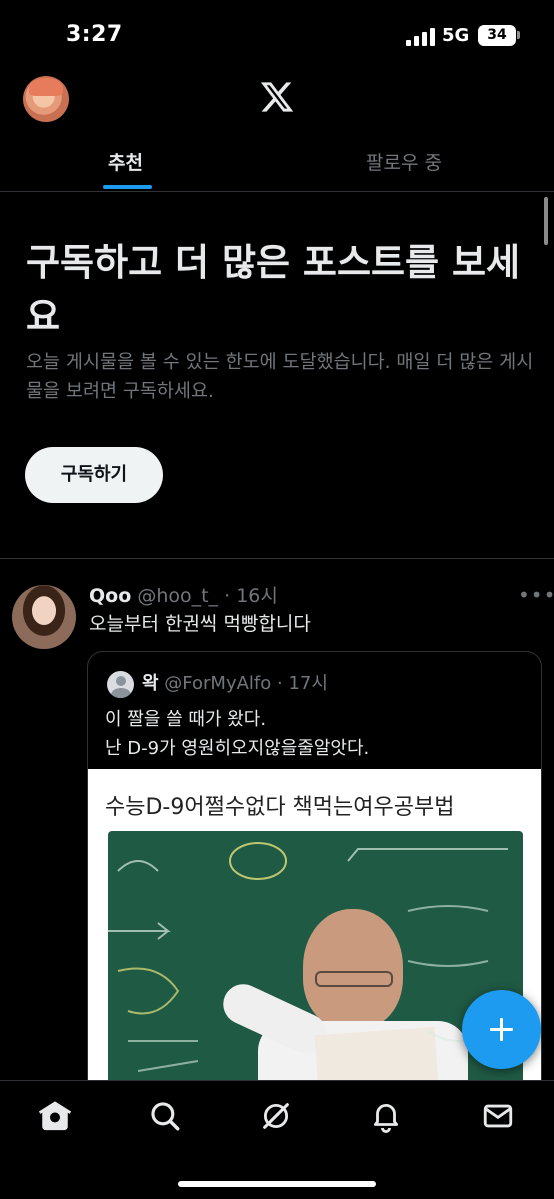 The image size is (554, 1199). I want to click on cellular-signal-icon, so click(421, 37).